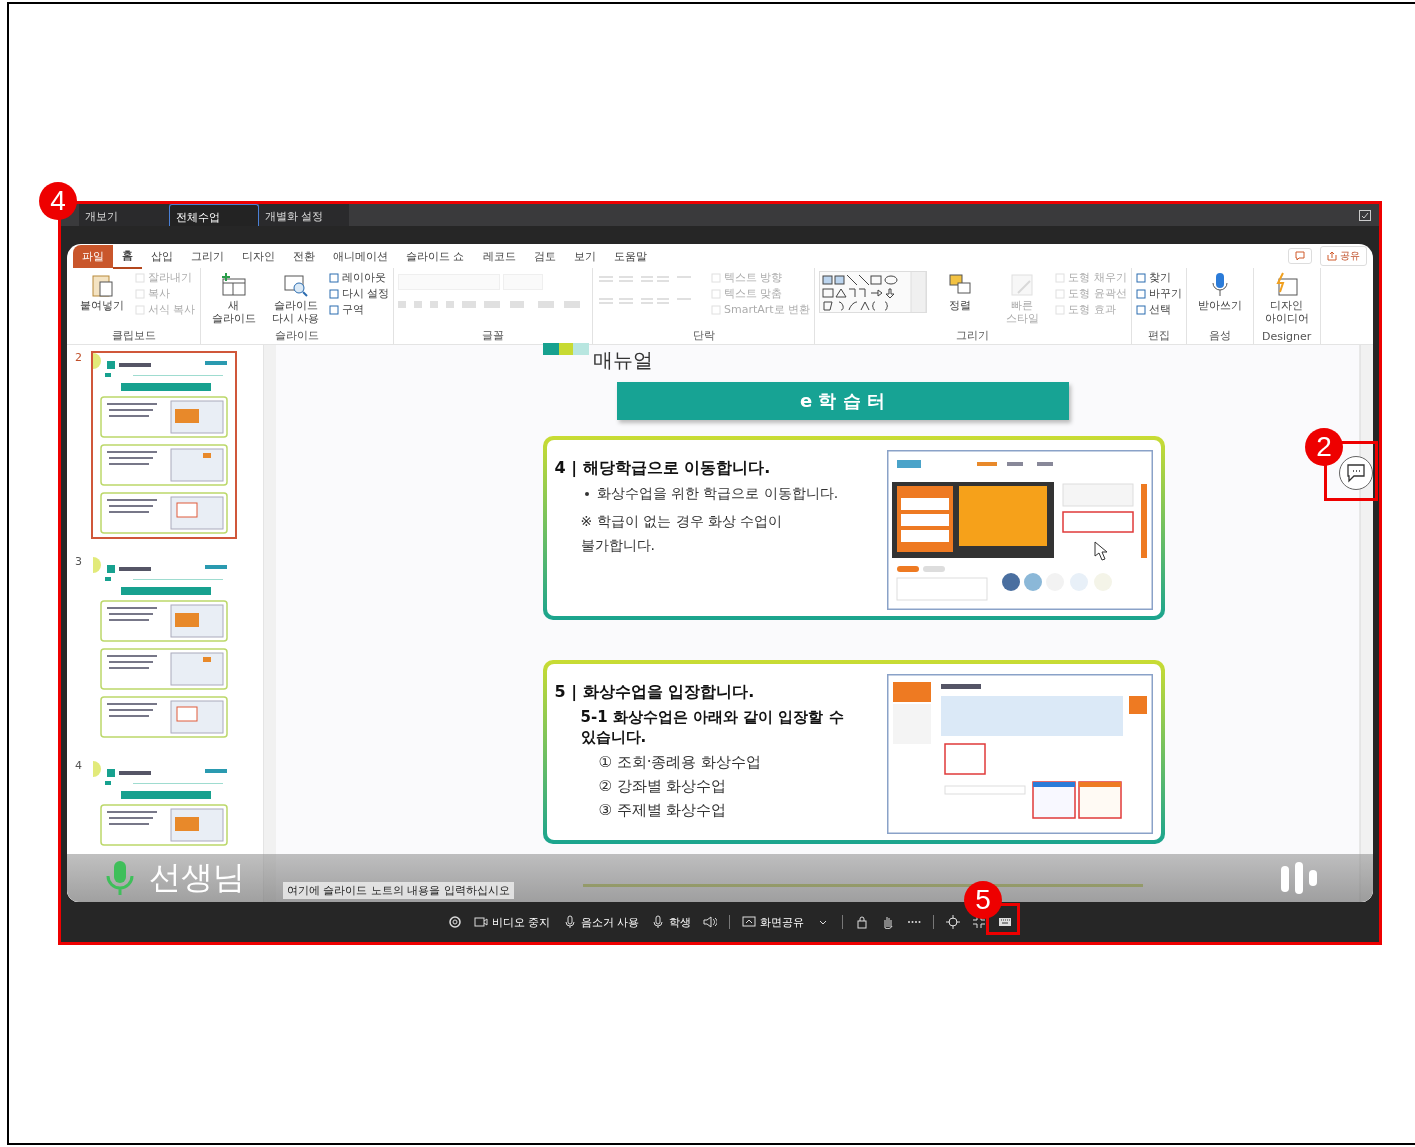 The width and height of the screenshot is (1415, 1147). I want to click on list-item: ③ 주제별 화상수업, so click(662, 810).